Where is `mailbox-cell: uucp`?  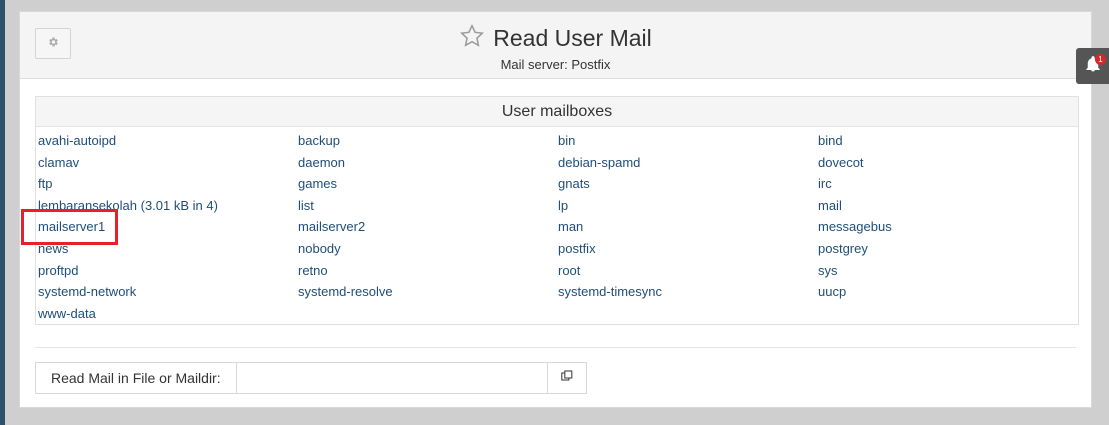 mailbox-cell: uucp is located at coordinates (948, 292).